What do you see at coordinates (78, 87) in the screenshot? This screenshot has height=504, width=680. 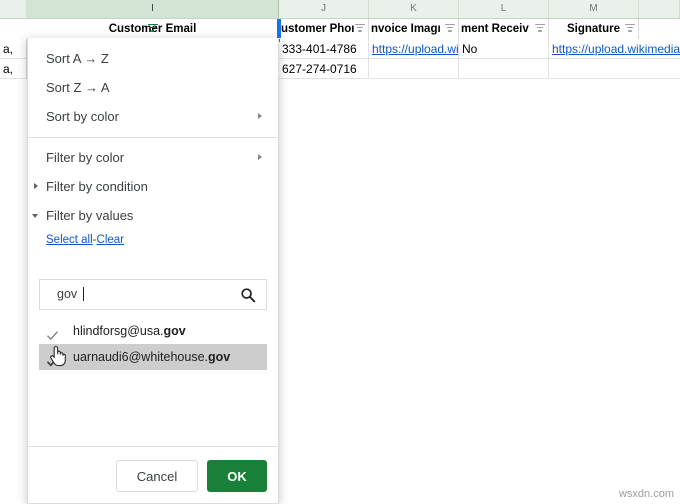 I see `menu-item-label: Sort Z → A` at bounding box center [78, 87].